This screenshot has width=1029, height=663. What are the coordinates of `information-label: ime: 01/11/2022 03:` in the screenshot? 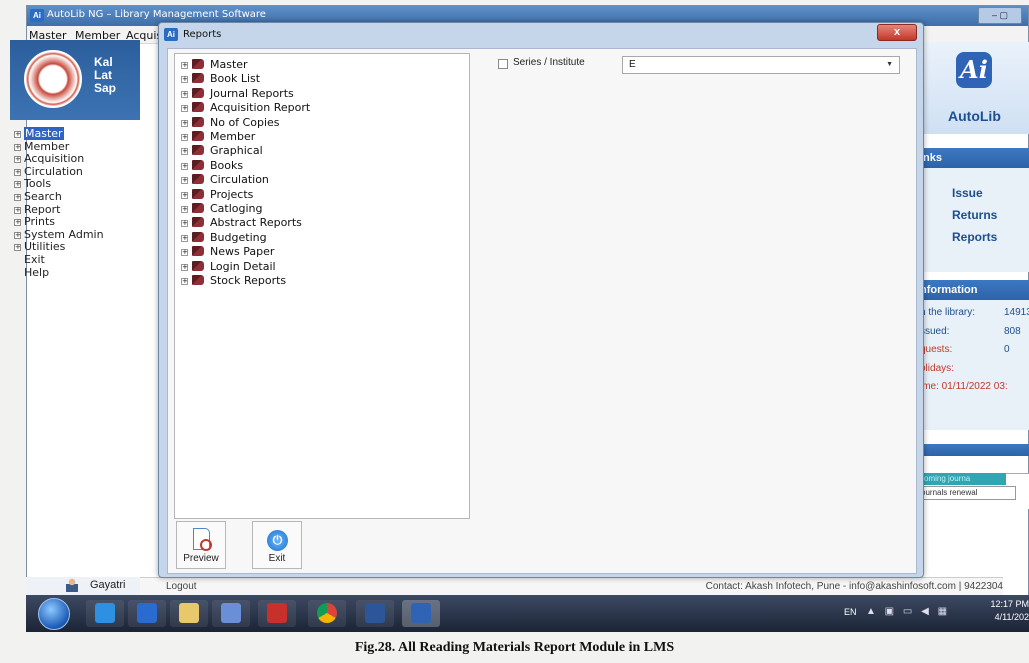 It's located at (964, 386).